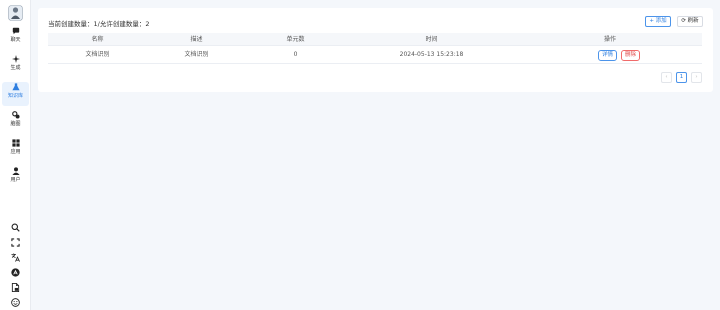 Image resolution: width=720 pixels, height=310 pixels. Describe the element at coordinates (690, 21) in the screenshot. I see `refresh-button: ⟳ 刷新` at that location.